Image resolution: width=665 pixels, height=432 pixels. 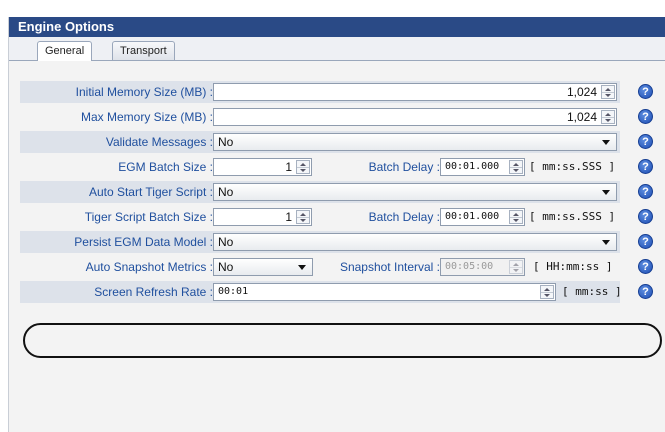 I want to click on snapshot-interval-input: 00:05:00, so click(x=482, y=267).